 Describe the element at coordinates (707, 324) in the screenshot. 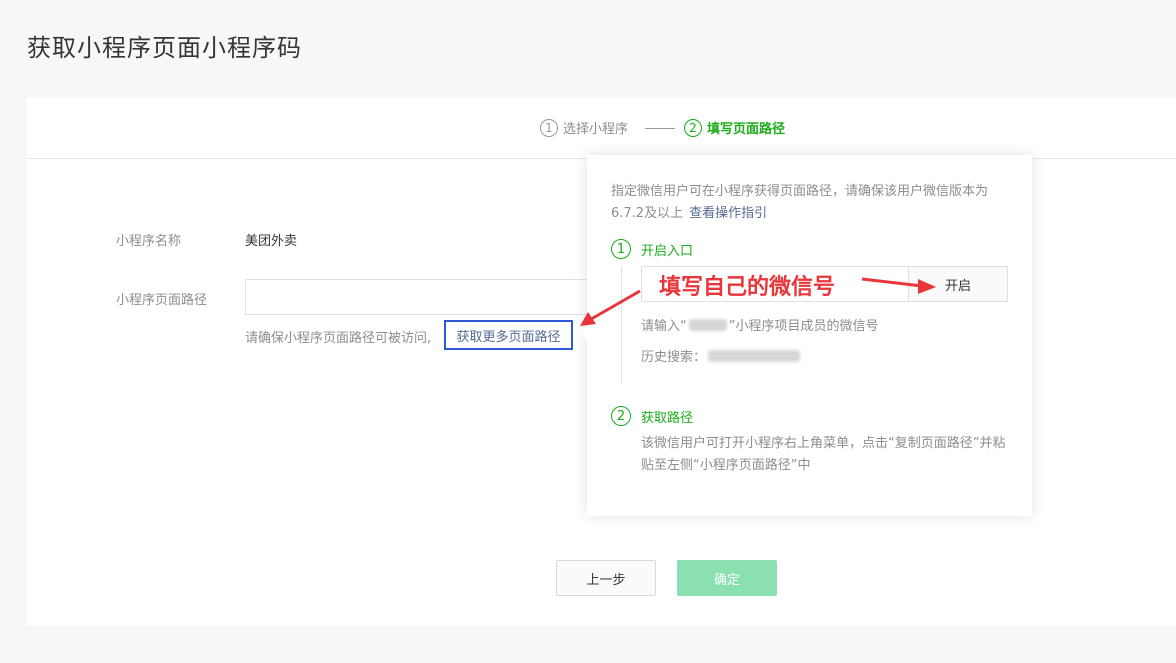

I see `blurred-project-name` at that location.